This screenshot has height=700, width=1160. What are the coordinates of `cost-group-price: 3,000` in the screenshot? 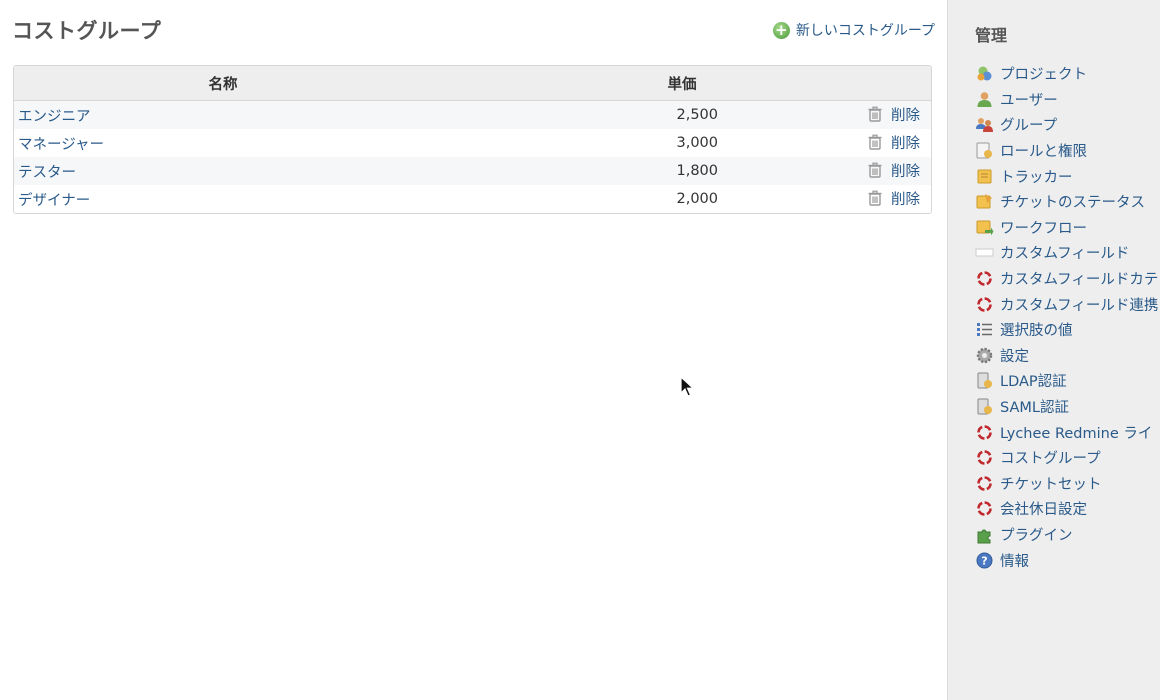 It's located at (577, 143).